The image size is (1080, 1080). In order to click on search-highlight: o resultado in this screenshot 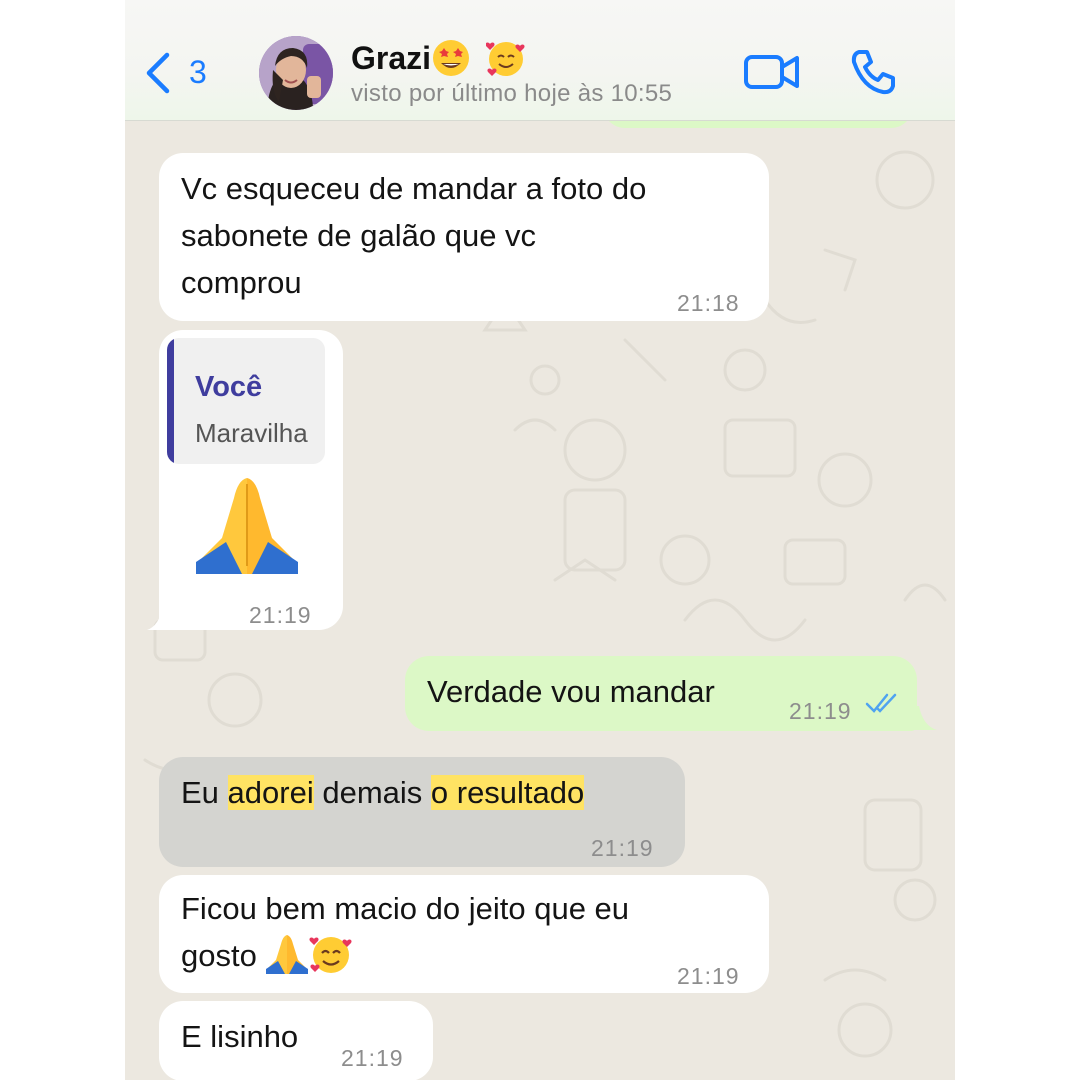, I will do `click(507, 792)`.